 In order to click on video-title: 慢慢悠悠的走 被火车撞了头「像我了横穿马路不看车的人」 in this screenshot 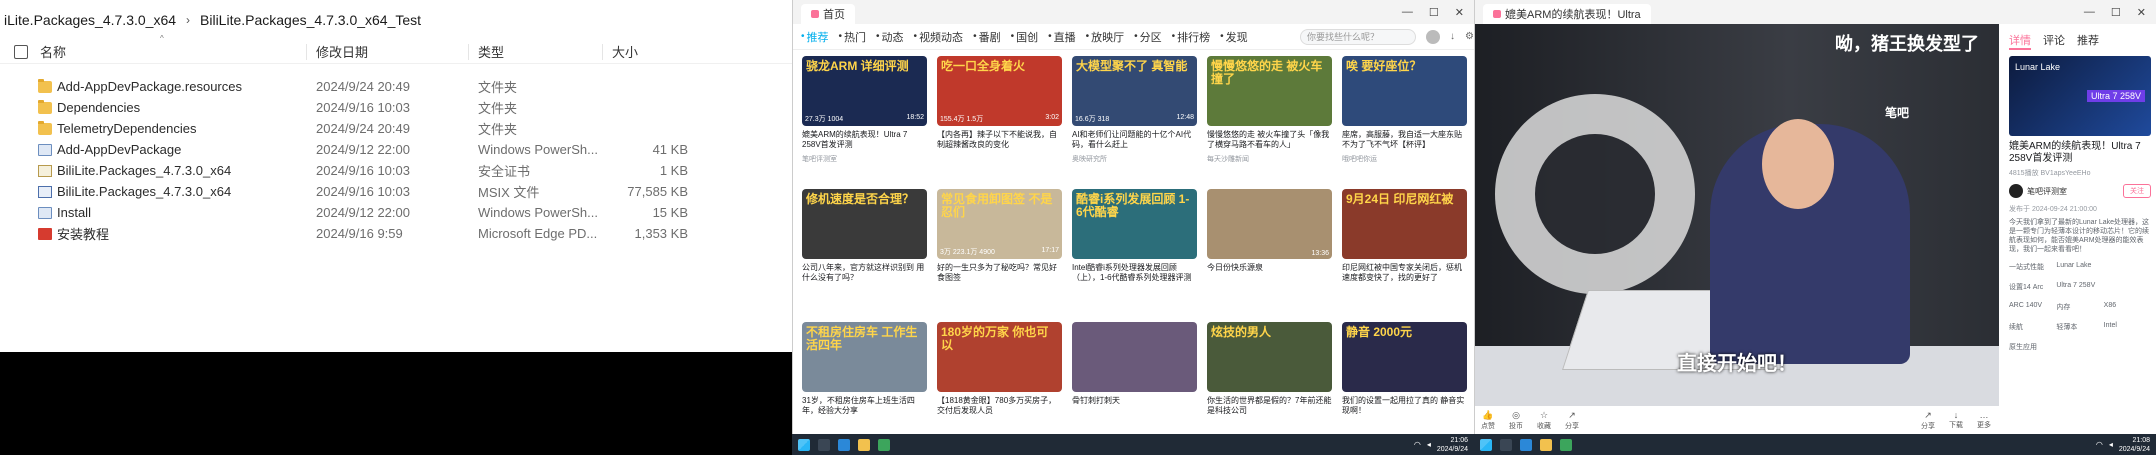, I will do `click(1269, 140)`.